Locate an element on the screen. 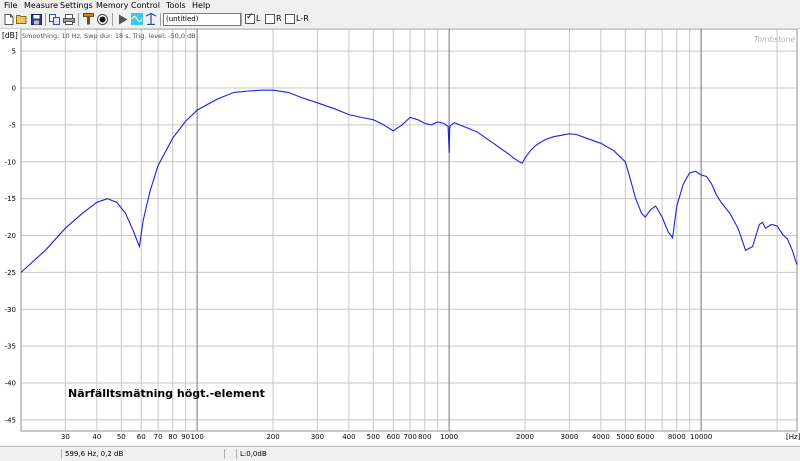 This screenshot has width=800, height=461. channel-lr-label: L-R is located at coordinates (302, 18).